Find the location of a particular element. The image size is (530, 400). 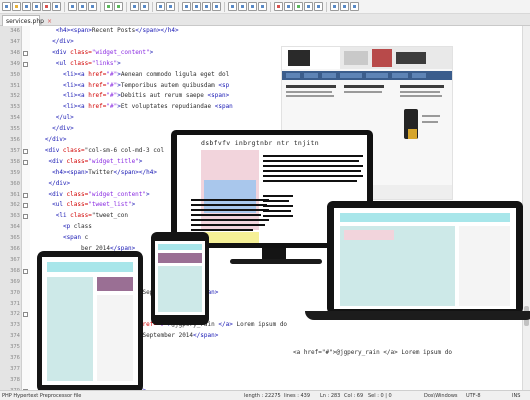

code-line: 346 <h4><span>Recent Posts</span></h4> is located at coordinates (270, 31).